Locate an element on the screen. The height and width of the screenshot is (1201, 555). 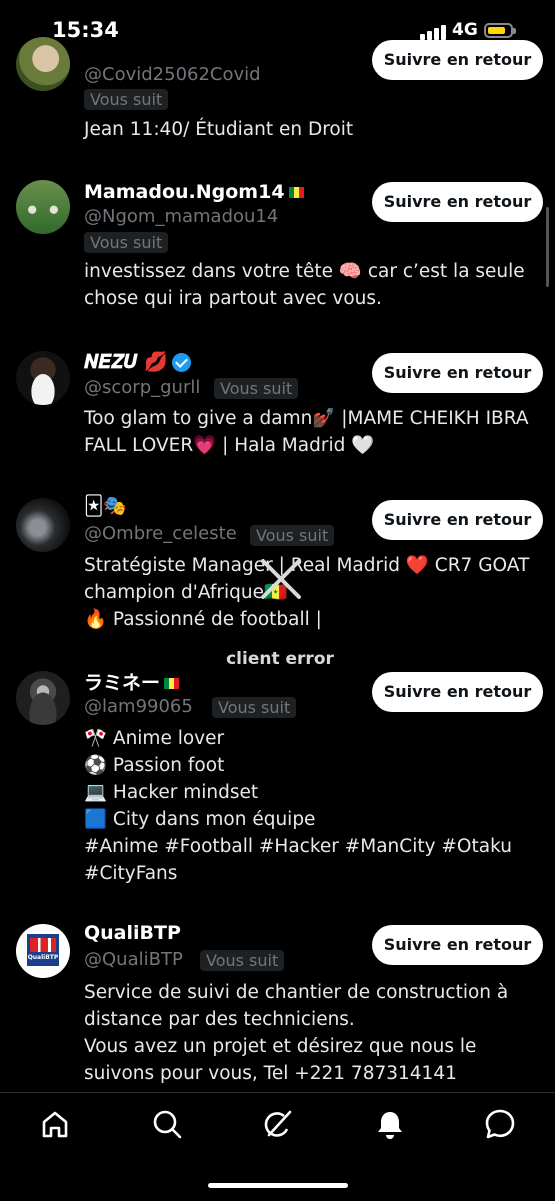
verified-badge-icon is located at coordinates (181, 362).